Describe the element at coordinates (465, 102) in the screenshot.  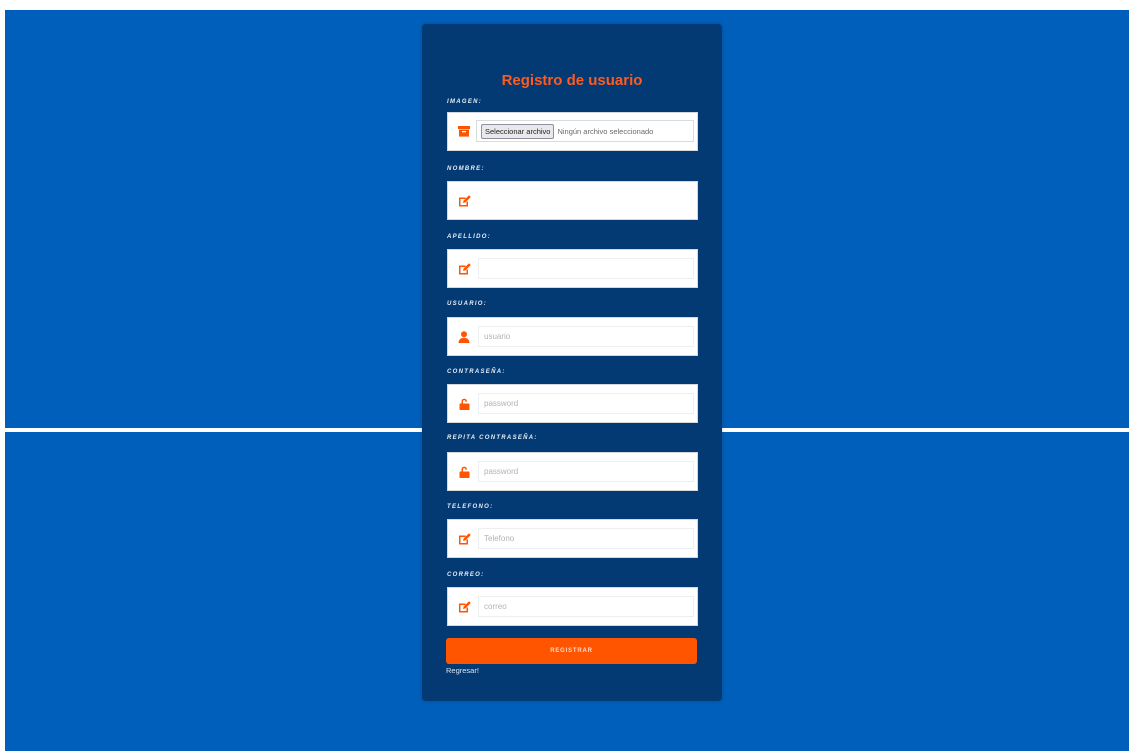
I see `field-label-imagen: IMAGEN:` at that location.